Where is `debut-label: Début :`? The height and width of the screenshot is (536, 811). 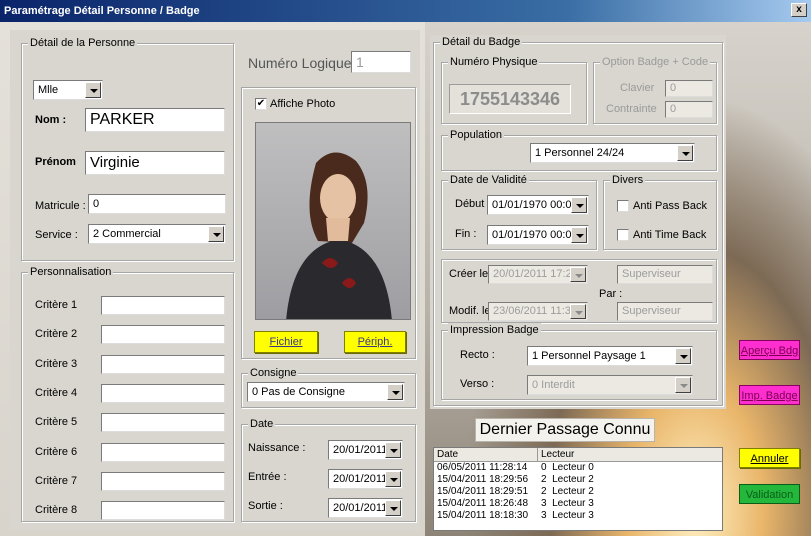
debut-label: Début : is located at coordinates (473, 204).